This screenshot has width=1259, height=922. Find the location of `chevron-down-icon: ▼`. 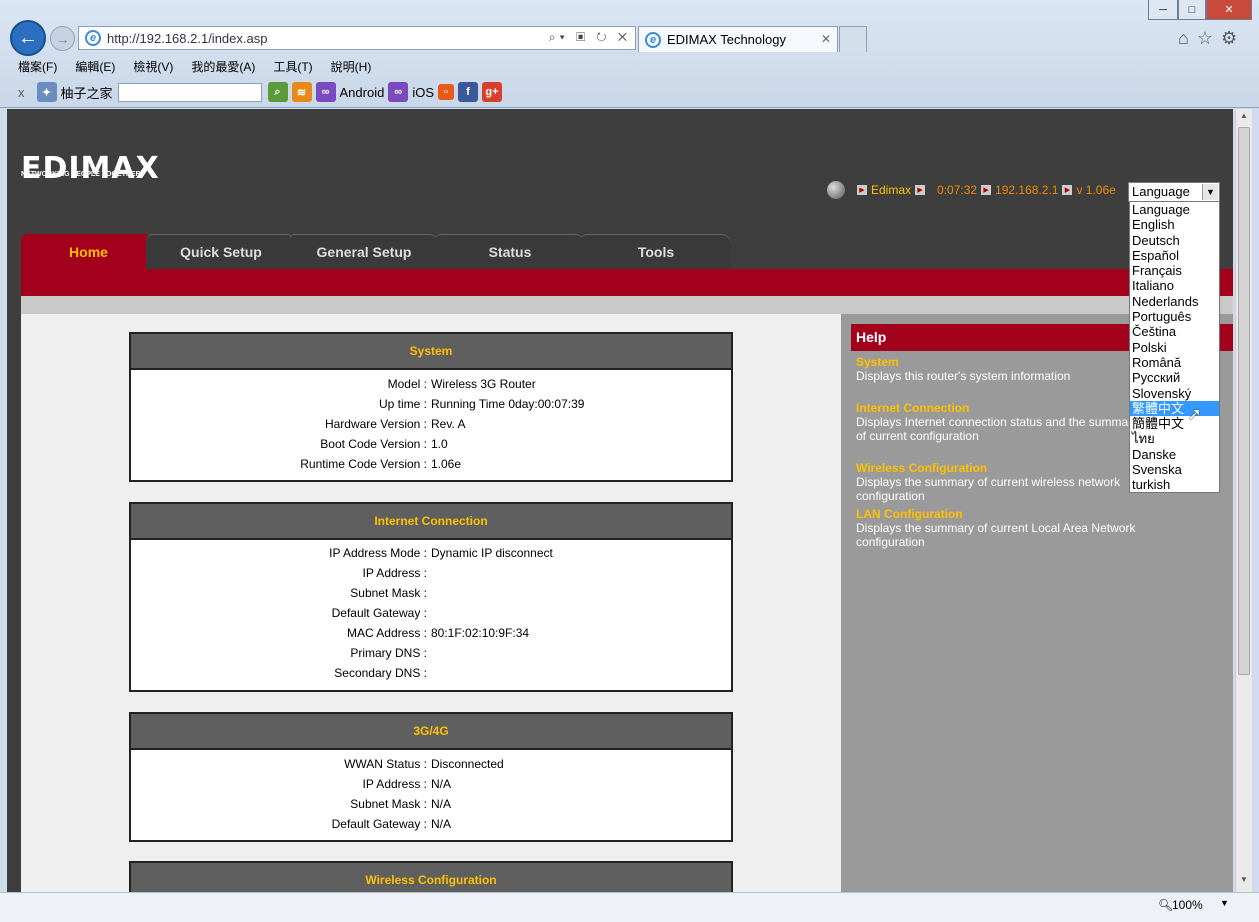

chevron-down-icon: ▼ is located at coordinates (1210, 192).